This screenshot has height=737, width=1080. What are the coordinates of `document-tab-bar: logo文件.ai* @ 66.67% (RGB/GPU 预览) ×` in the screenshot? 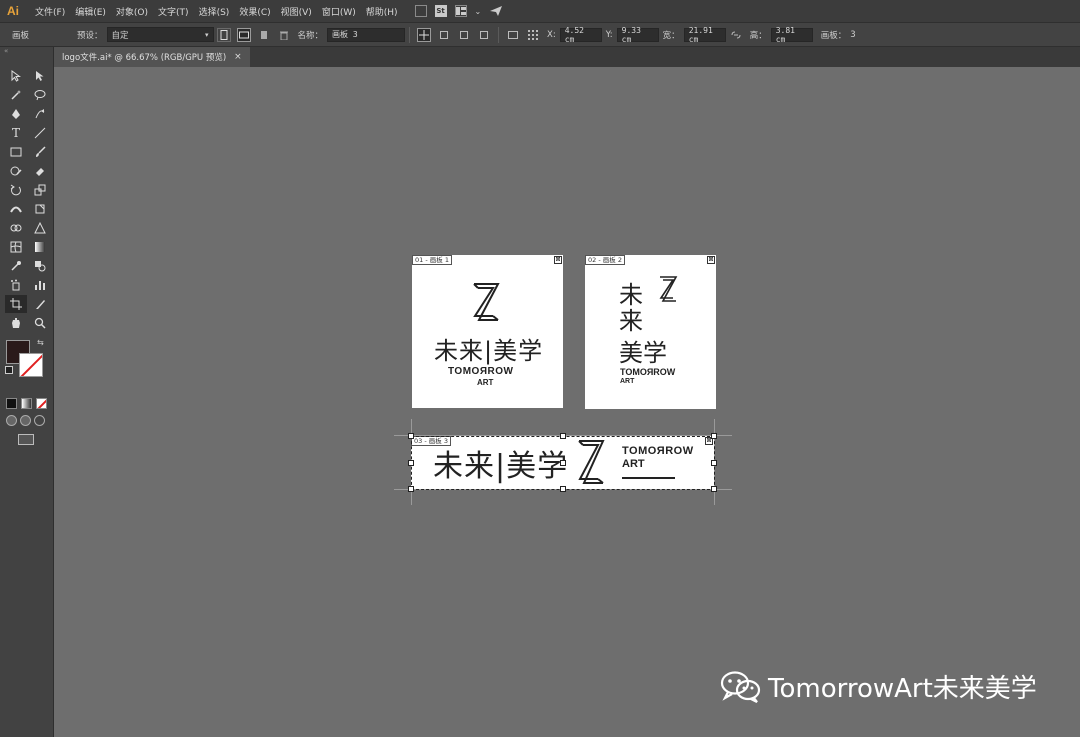 It's located at (567, 57).